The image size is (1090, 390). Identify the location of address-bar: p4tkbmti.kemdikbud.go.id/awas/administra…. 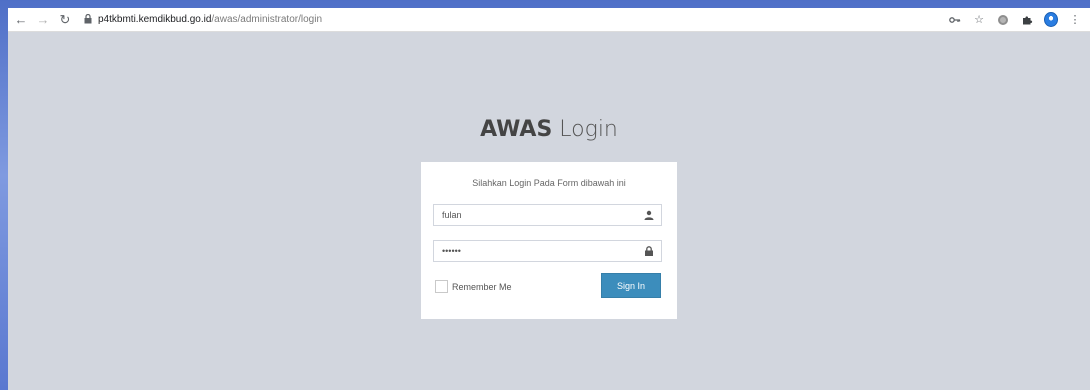
(210, 19).